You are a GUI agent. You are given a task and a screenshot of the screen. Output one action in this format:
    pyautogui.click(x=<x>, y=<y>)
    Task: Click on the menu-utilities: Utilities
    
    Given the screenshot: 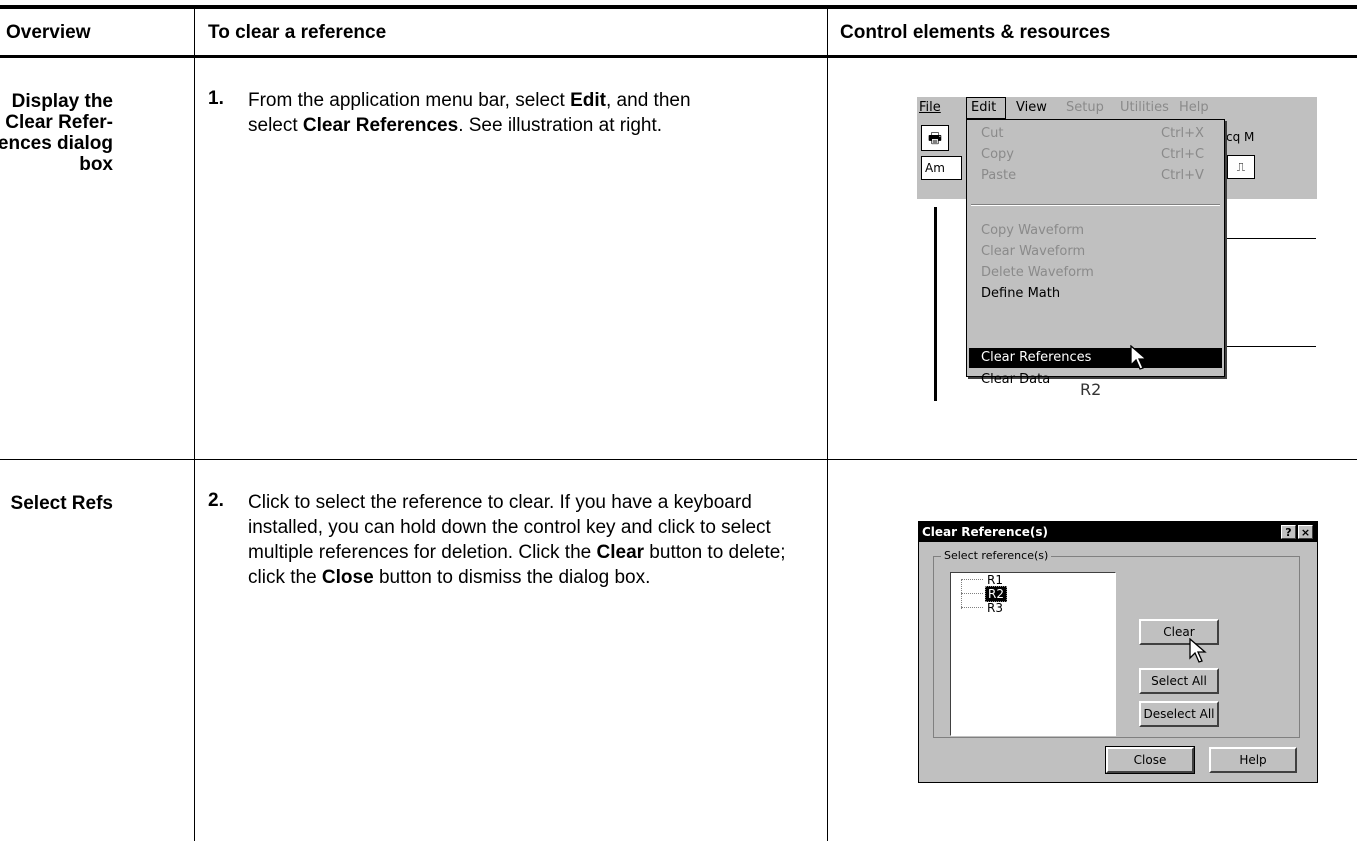 What is the action you would take?
    pyautogui.click(x=1144, y=107)
    